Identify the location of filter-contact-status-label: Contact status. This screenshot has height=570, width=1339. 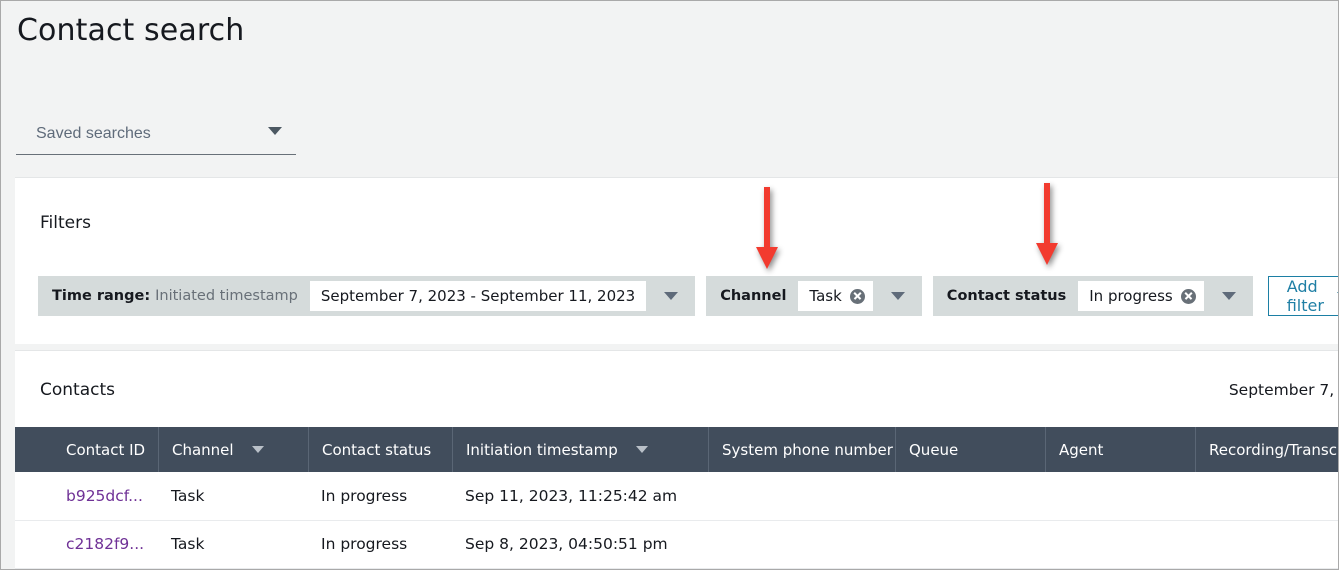
(1006, 296).